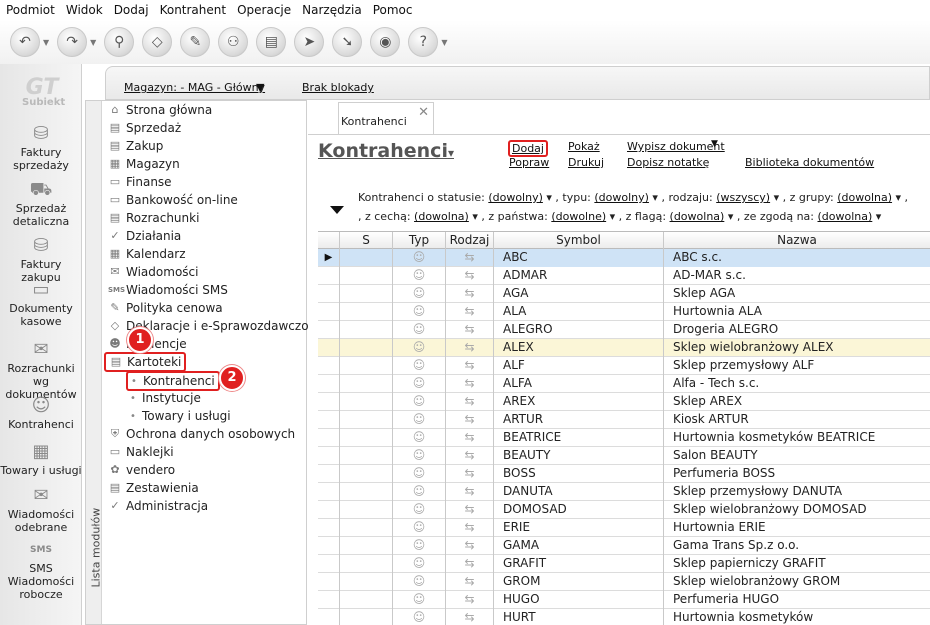  Describe the element at coordinates (423, 42) in the screenshot. I see `help-icon: ?` at that location.